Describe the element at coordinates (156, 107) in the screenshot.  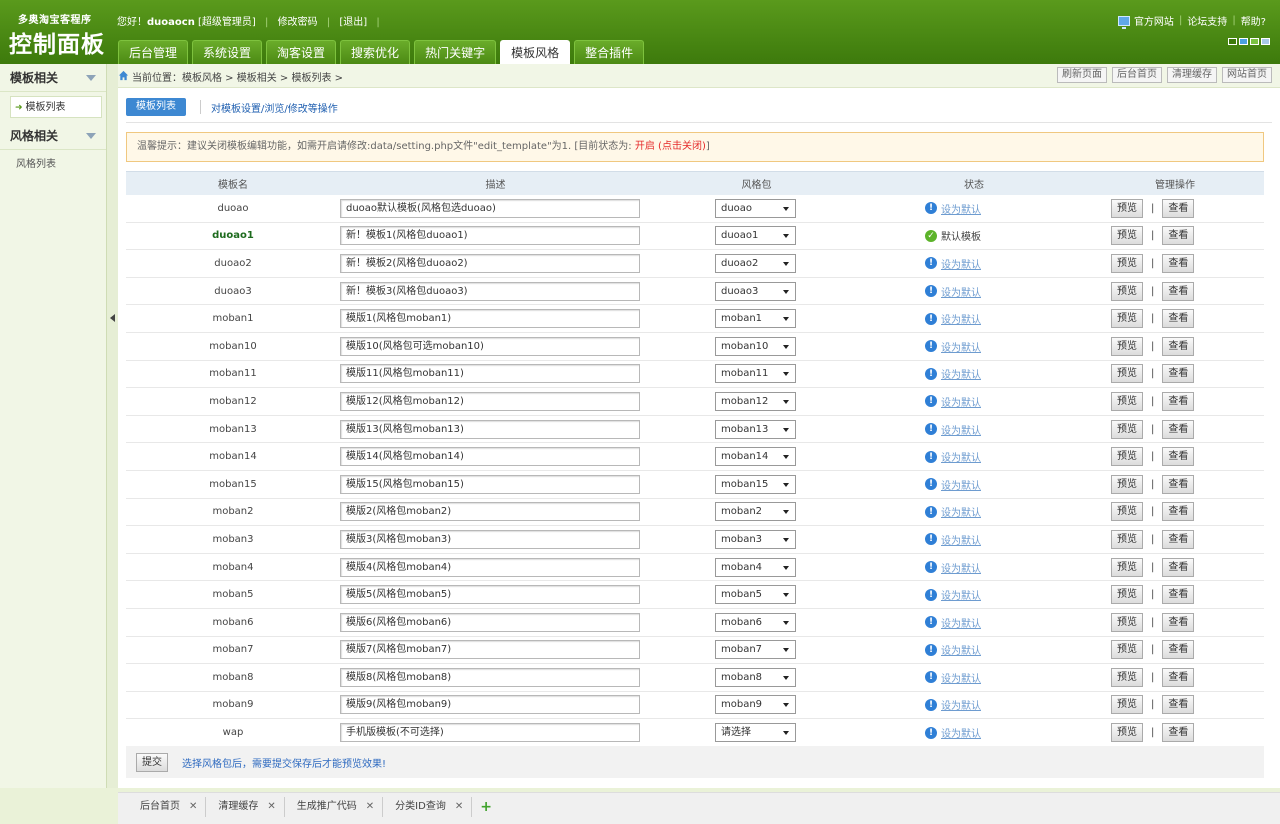
I see `subtab-template-list: 模板列表` at that location.